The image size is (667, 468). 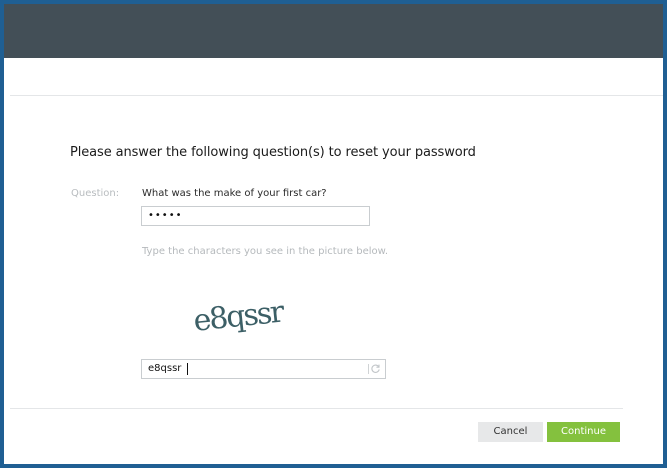 What do you see at coordinates (165, 368) in the screenshot?
I see `captcha-input-value: e8qssr` at bounding box center [165, 368].